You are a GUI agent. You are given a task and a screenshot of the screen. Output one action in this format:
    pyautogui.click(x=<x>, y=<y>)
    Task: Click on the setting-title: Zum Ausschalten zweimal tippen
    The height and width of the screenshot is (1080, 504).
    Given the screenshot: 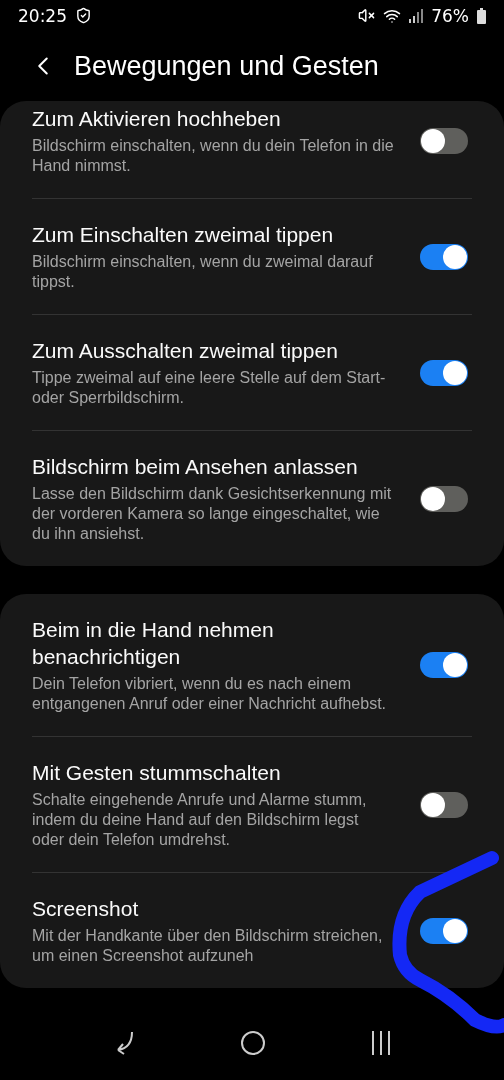 What is the action you would take?
    pyautogui.click(x=185, y=351)
    